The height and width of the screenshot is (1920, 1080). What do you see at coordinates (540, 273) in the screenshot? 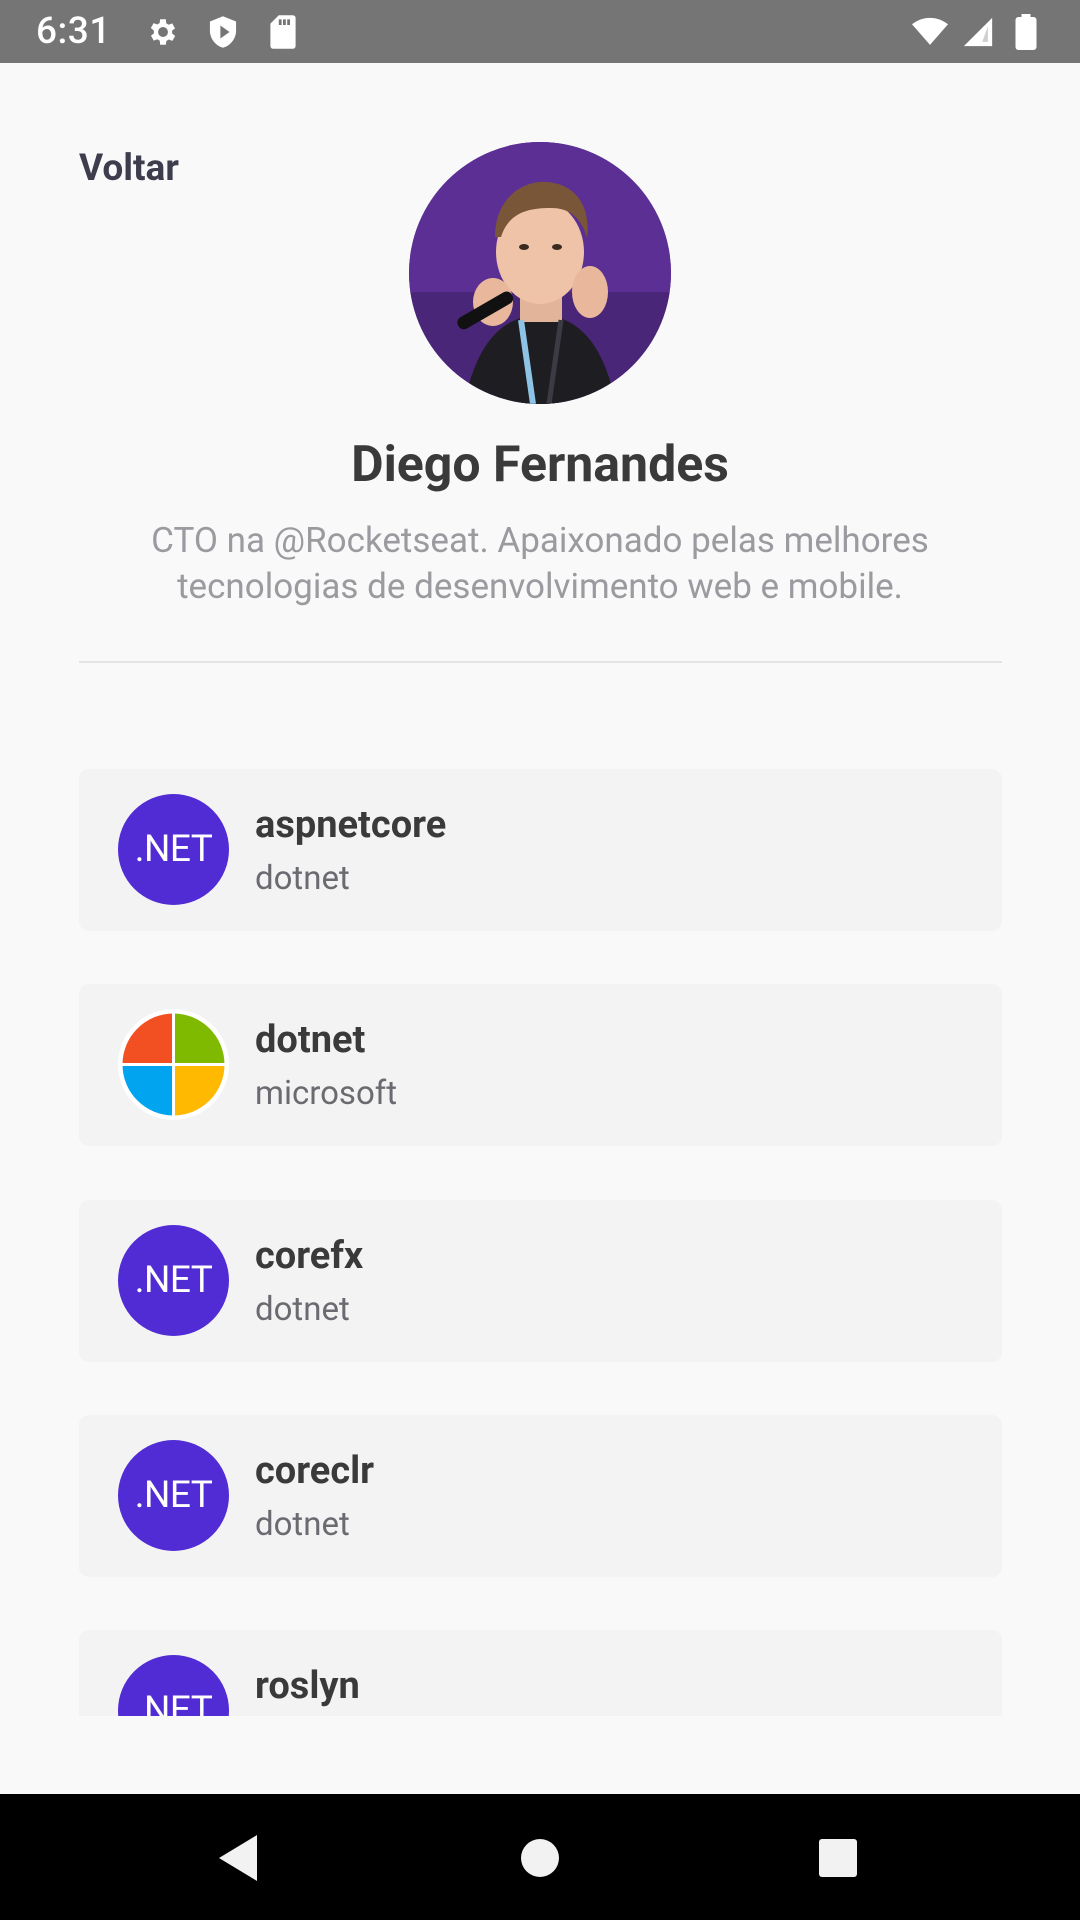
I see `avatar` at bounding box center [540, 273].